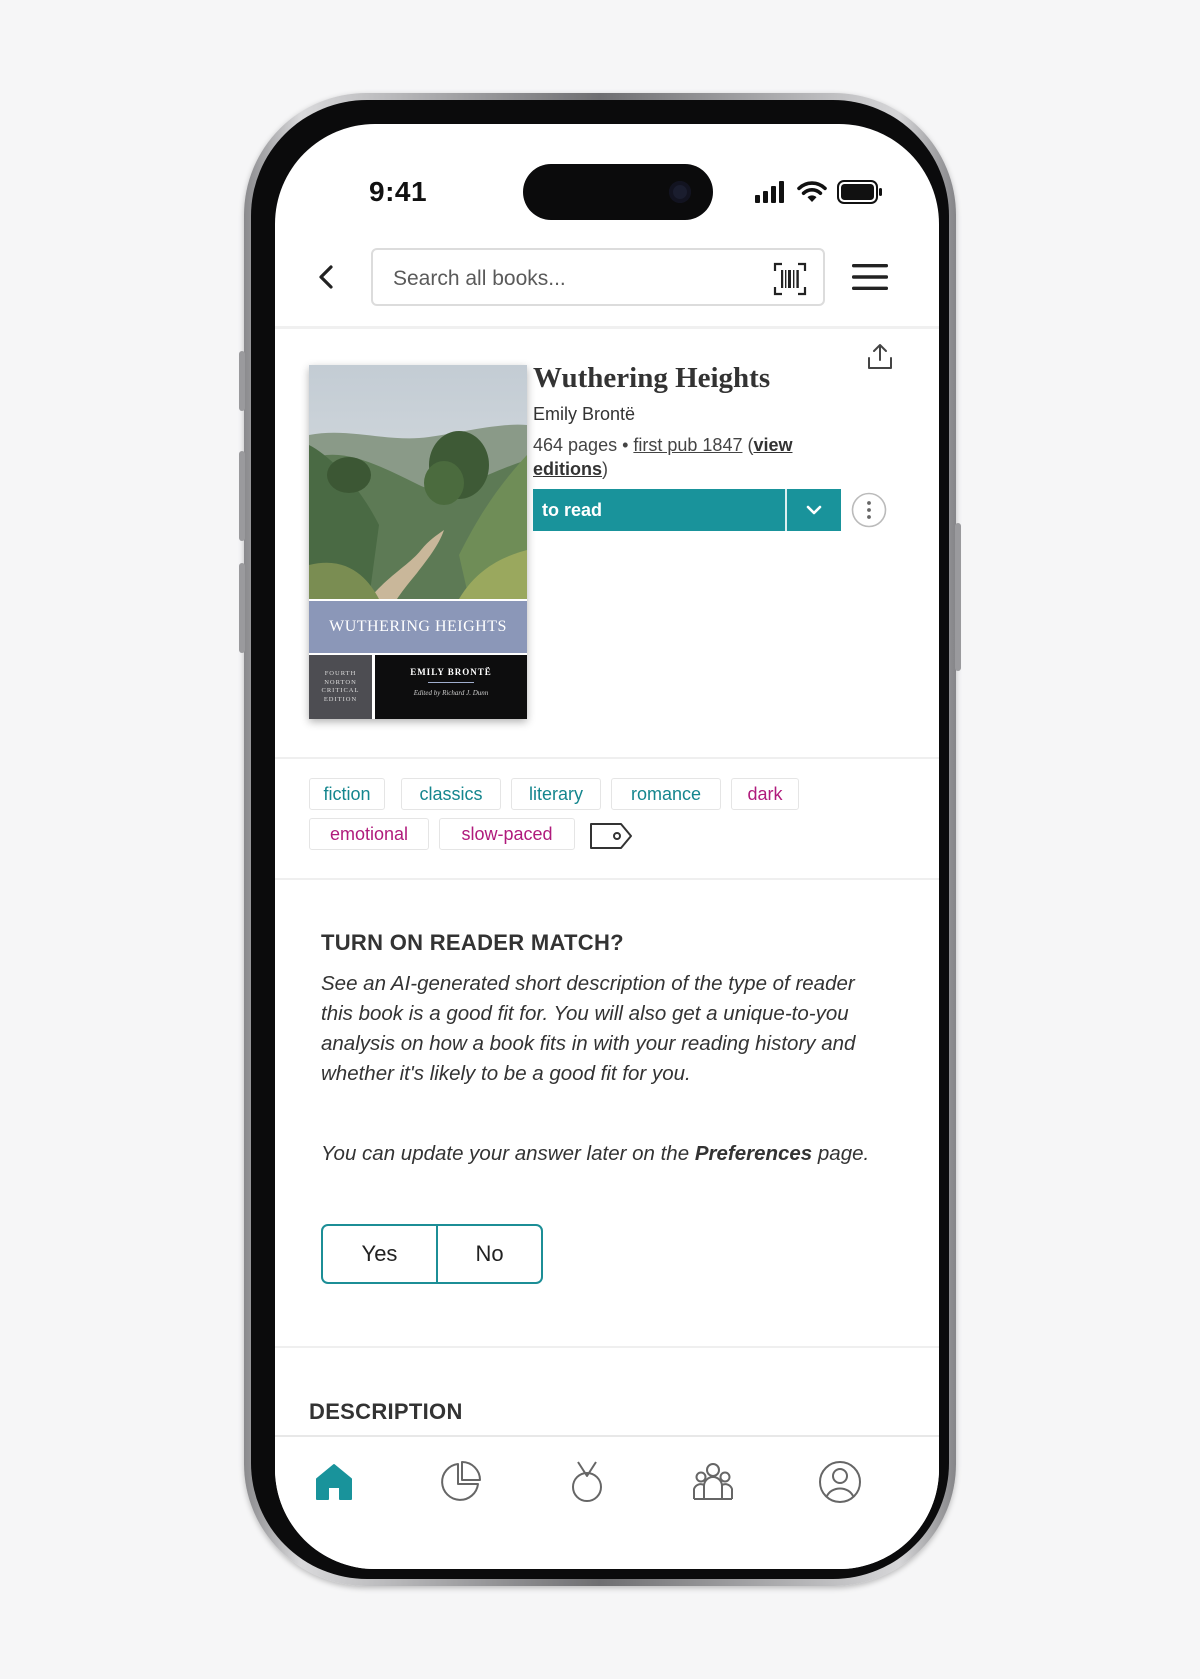 This screenshot has width=1200, height=1679. What do you see at coordinates (753, 1153) in the screenshot?
I see `preferences-link: Preferences` at bounding box center [753, 1153].